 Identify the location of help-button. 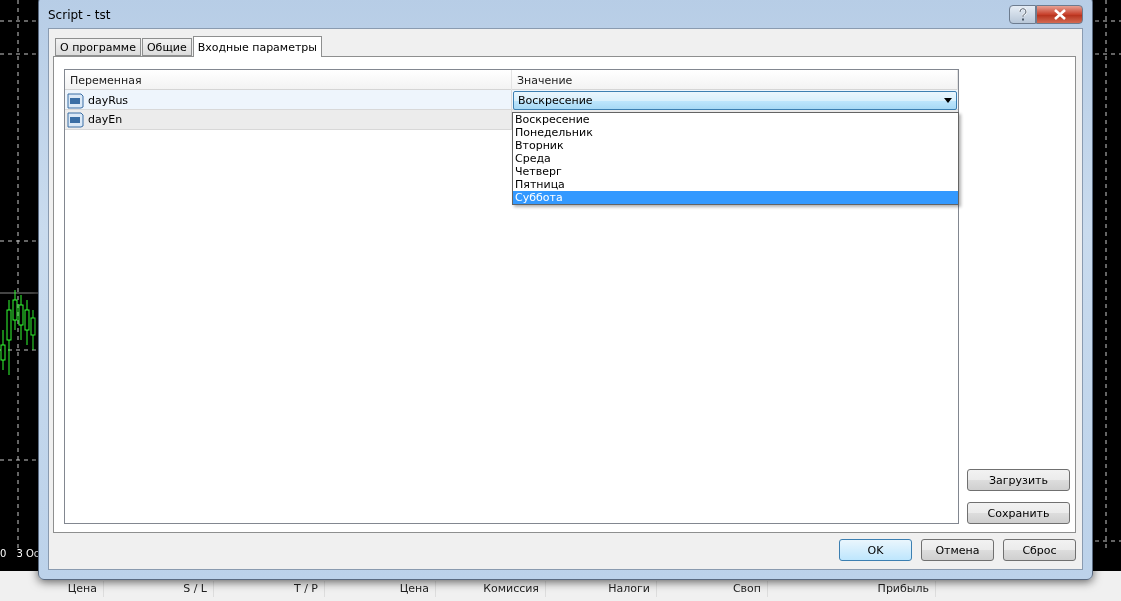
(1022, 14).